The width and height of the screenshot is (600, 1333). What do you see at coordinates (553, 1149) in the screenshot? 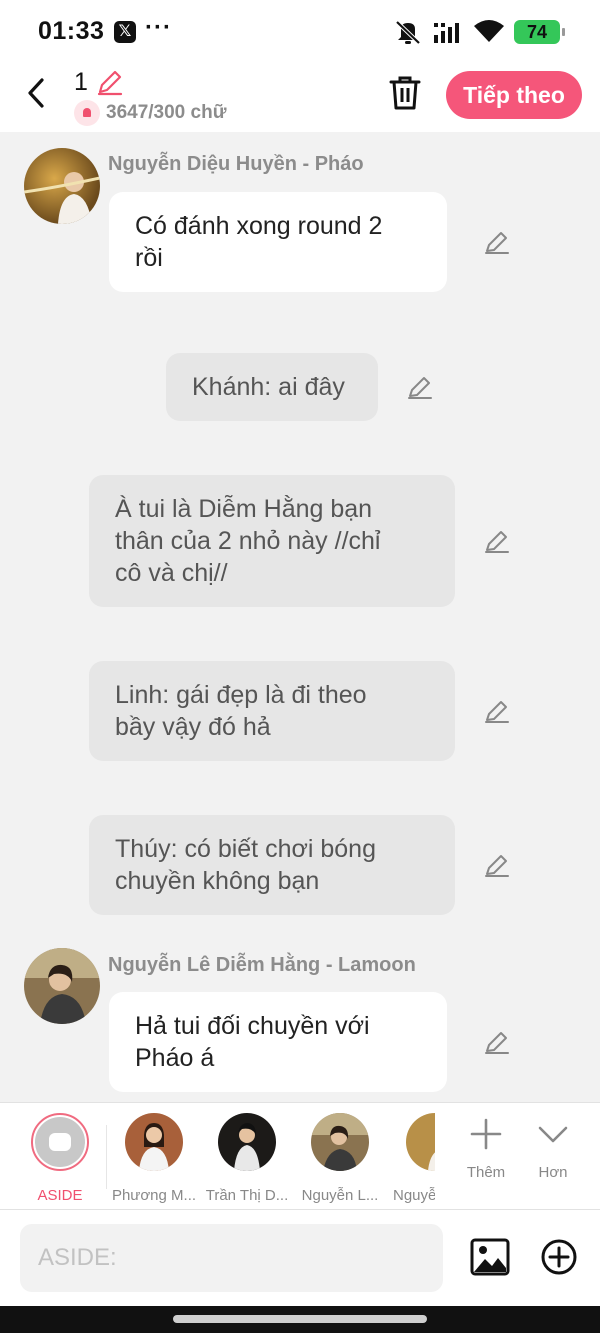
I see `more-button: Hơn` at bounding box center [553, 1149].